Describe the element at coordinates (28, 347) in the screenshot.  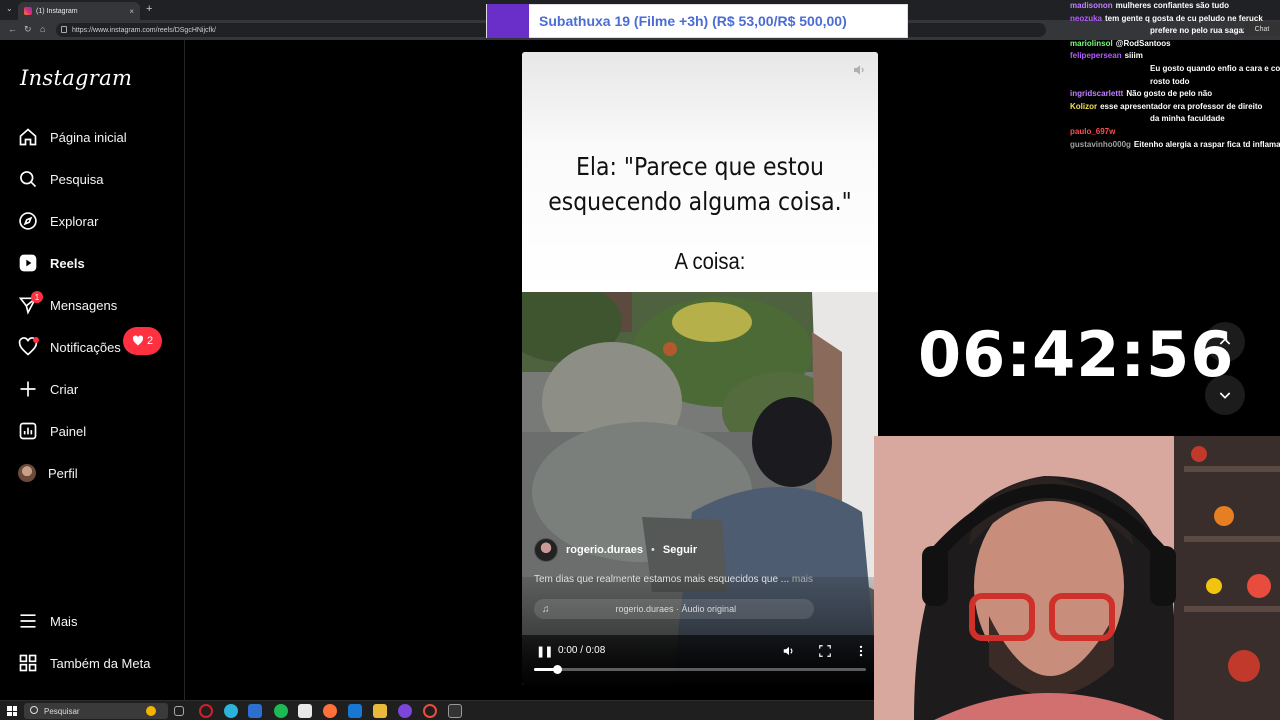
I see `heart-icon-wrap` at that location.